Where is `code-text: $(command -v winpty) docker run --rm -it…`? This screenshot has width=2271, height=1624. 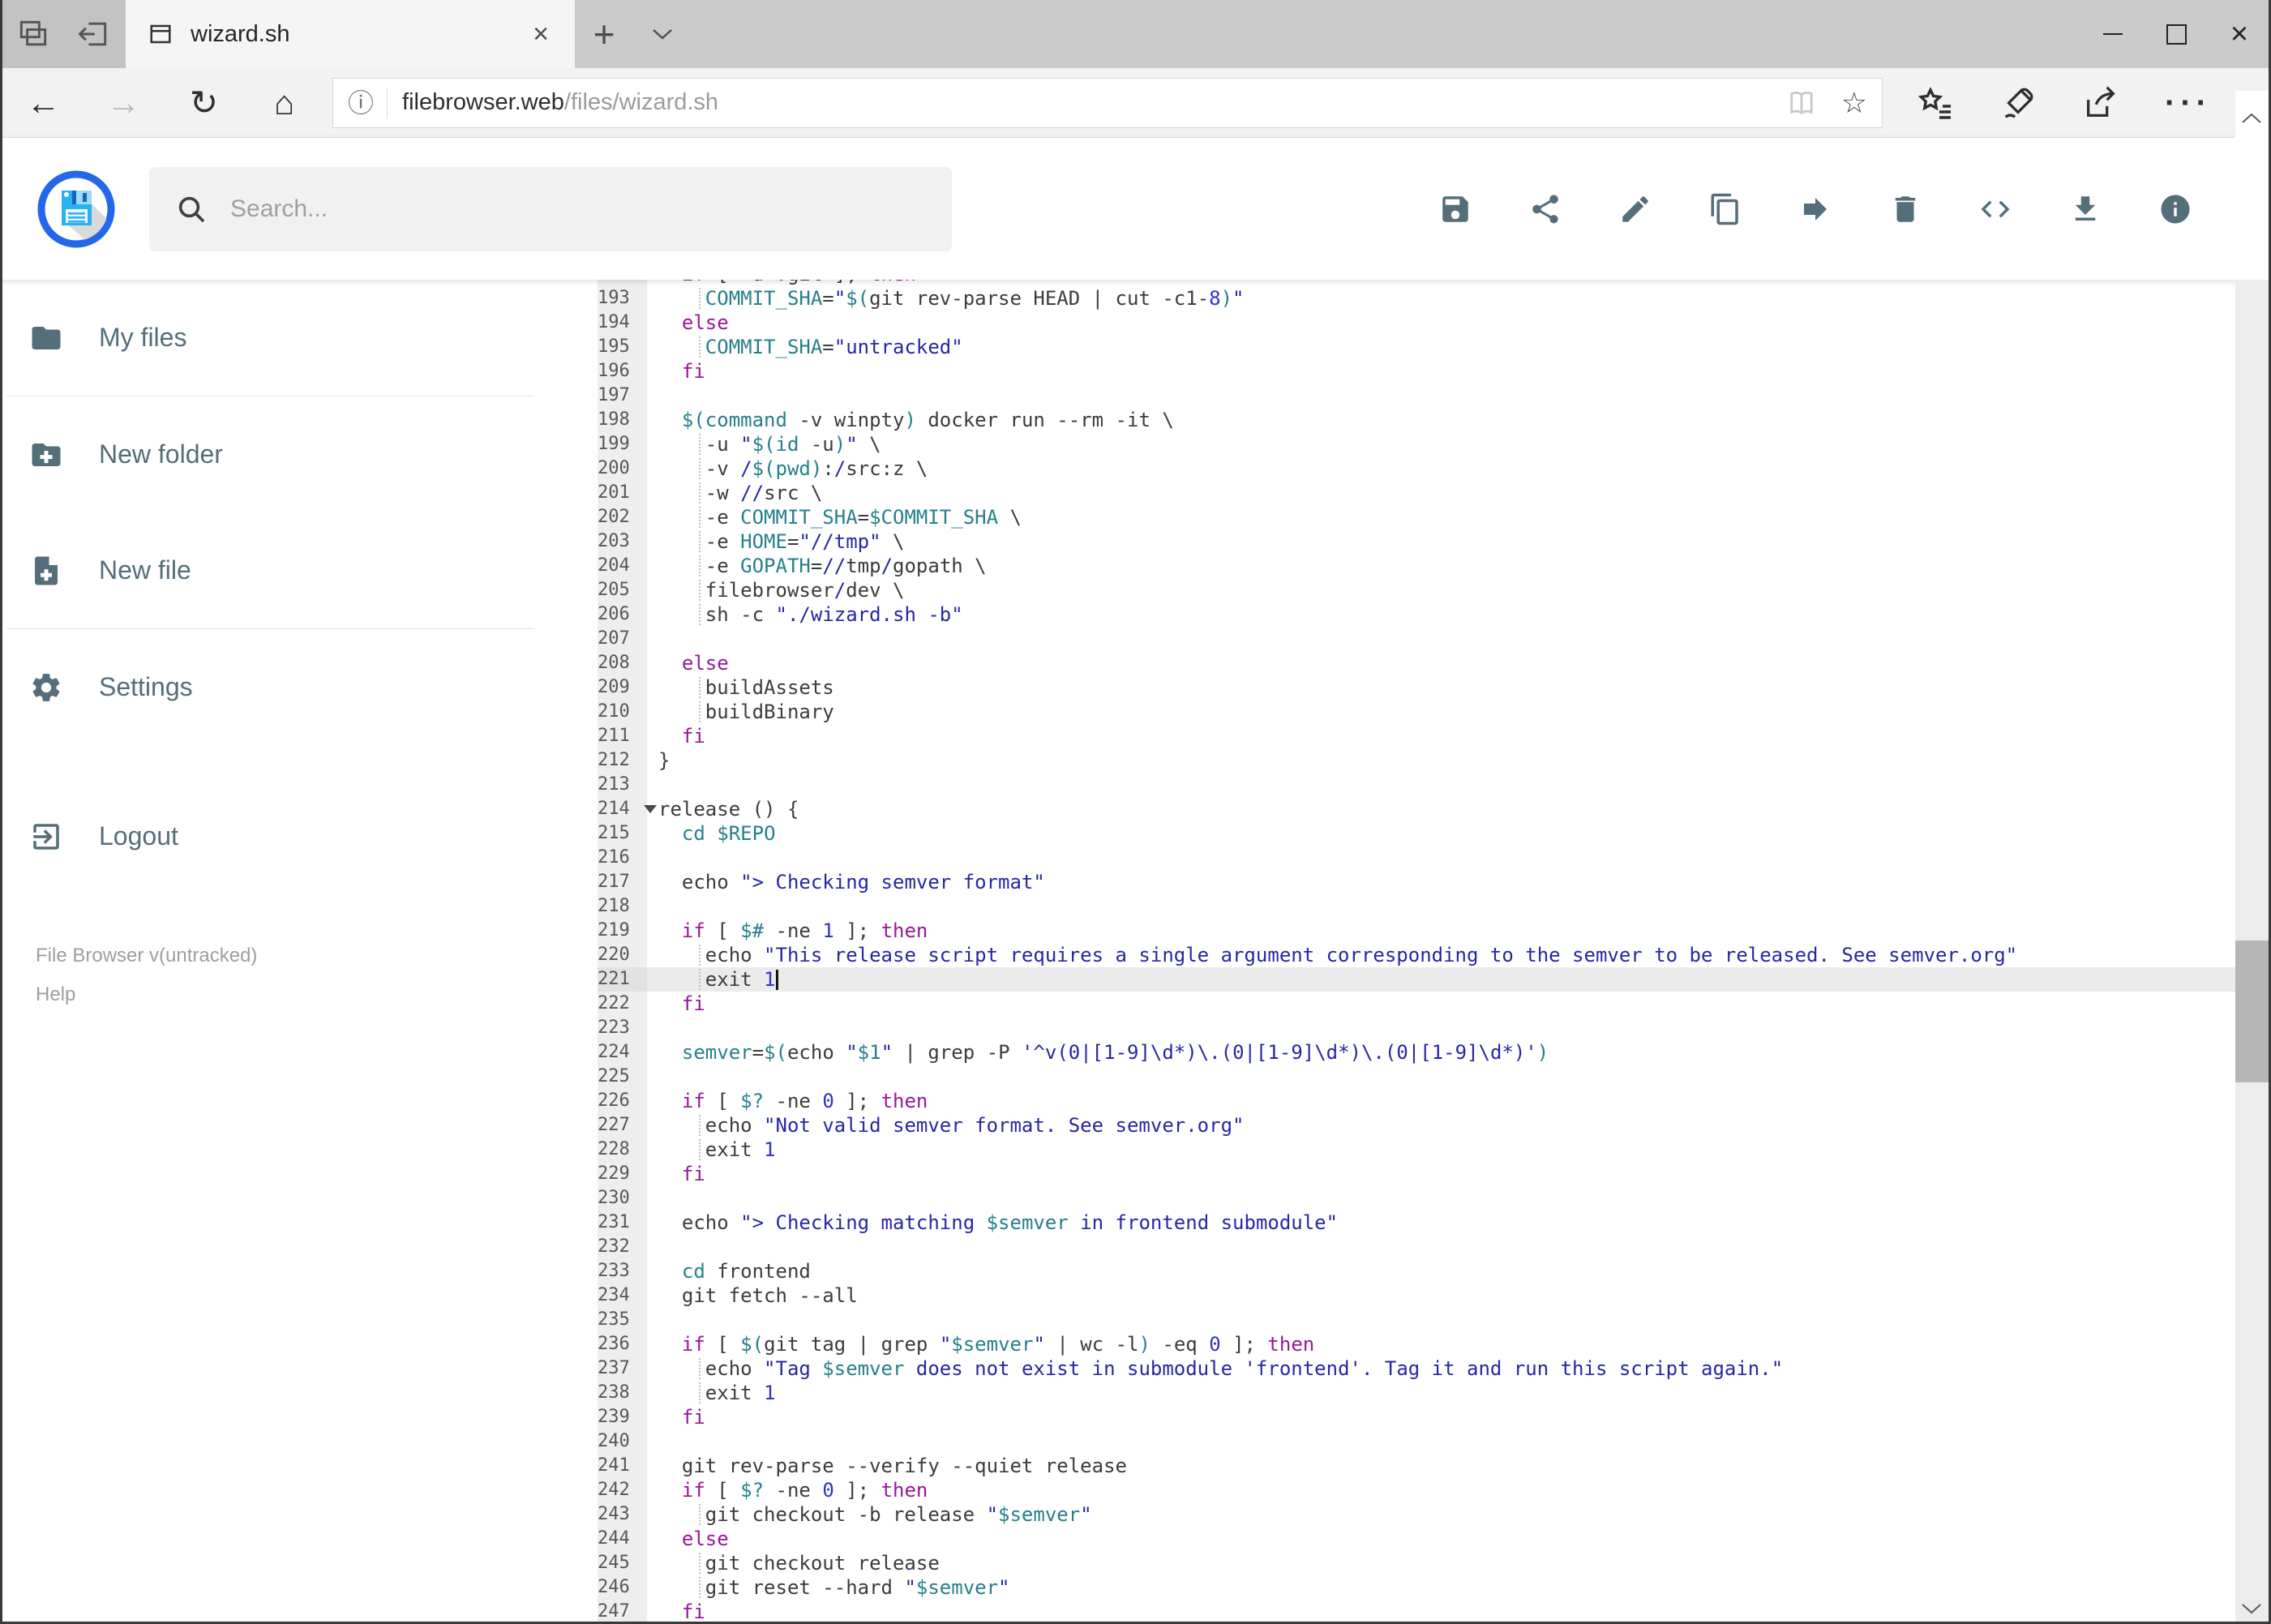 code-text: $(command -v winpty) docker run --rm -it… is located at coordinates (1441, 420).